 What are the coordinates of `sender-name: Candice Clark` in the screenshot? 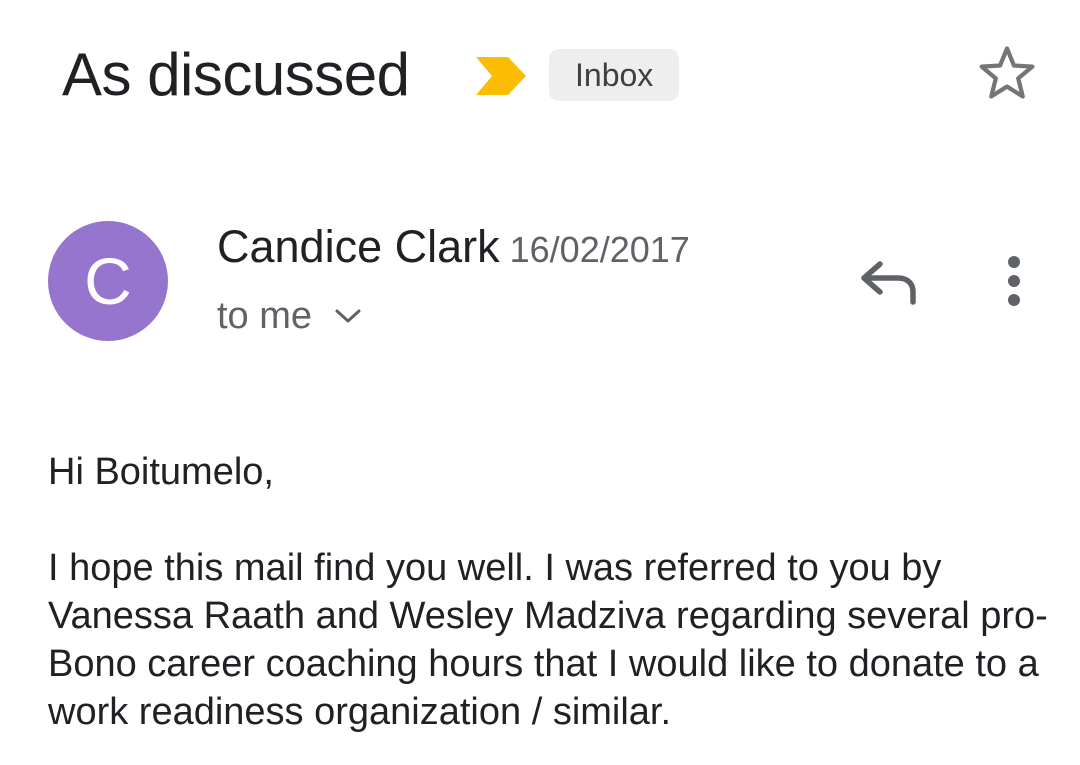 It's located at (358, 246).